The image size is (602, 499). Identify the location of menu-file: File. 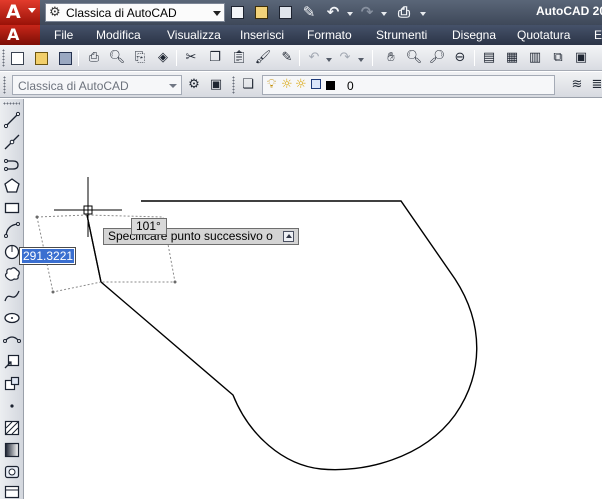
(63, 35).